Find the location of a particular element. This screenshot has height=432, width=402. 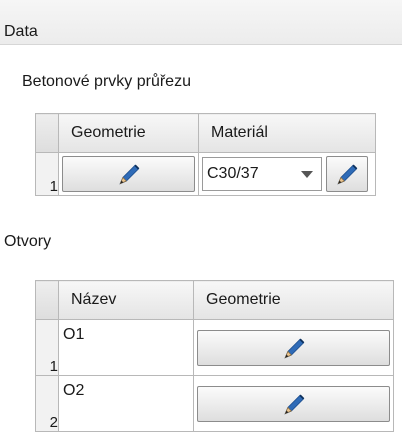

column-header-name: Název is located at coordinates (126, 300).